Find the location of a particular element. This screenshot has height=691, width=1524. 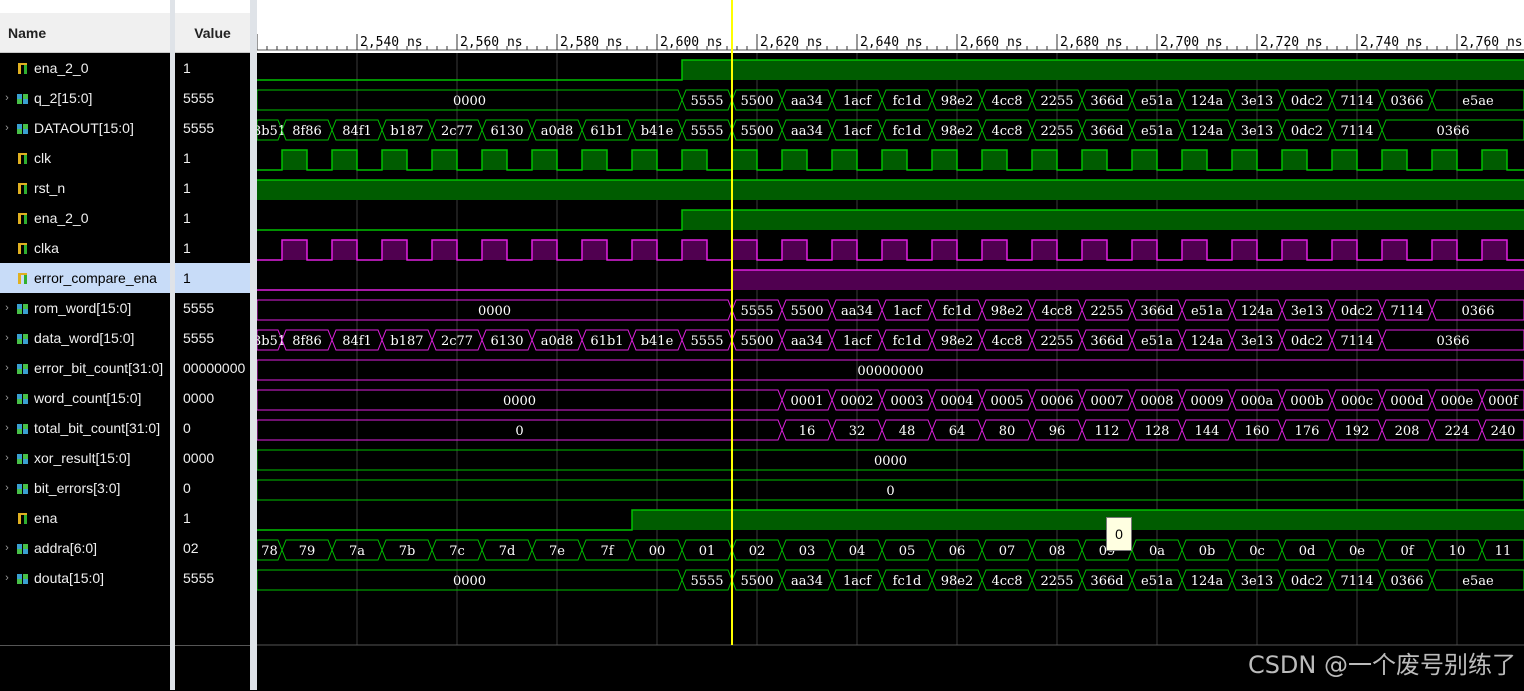

bus-value: e51a is located at coordinates (1207, 311).